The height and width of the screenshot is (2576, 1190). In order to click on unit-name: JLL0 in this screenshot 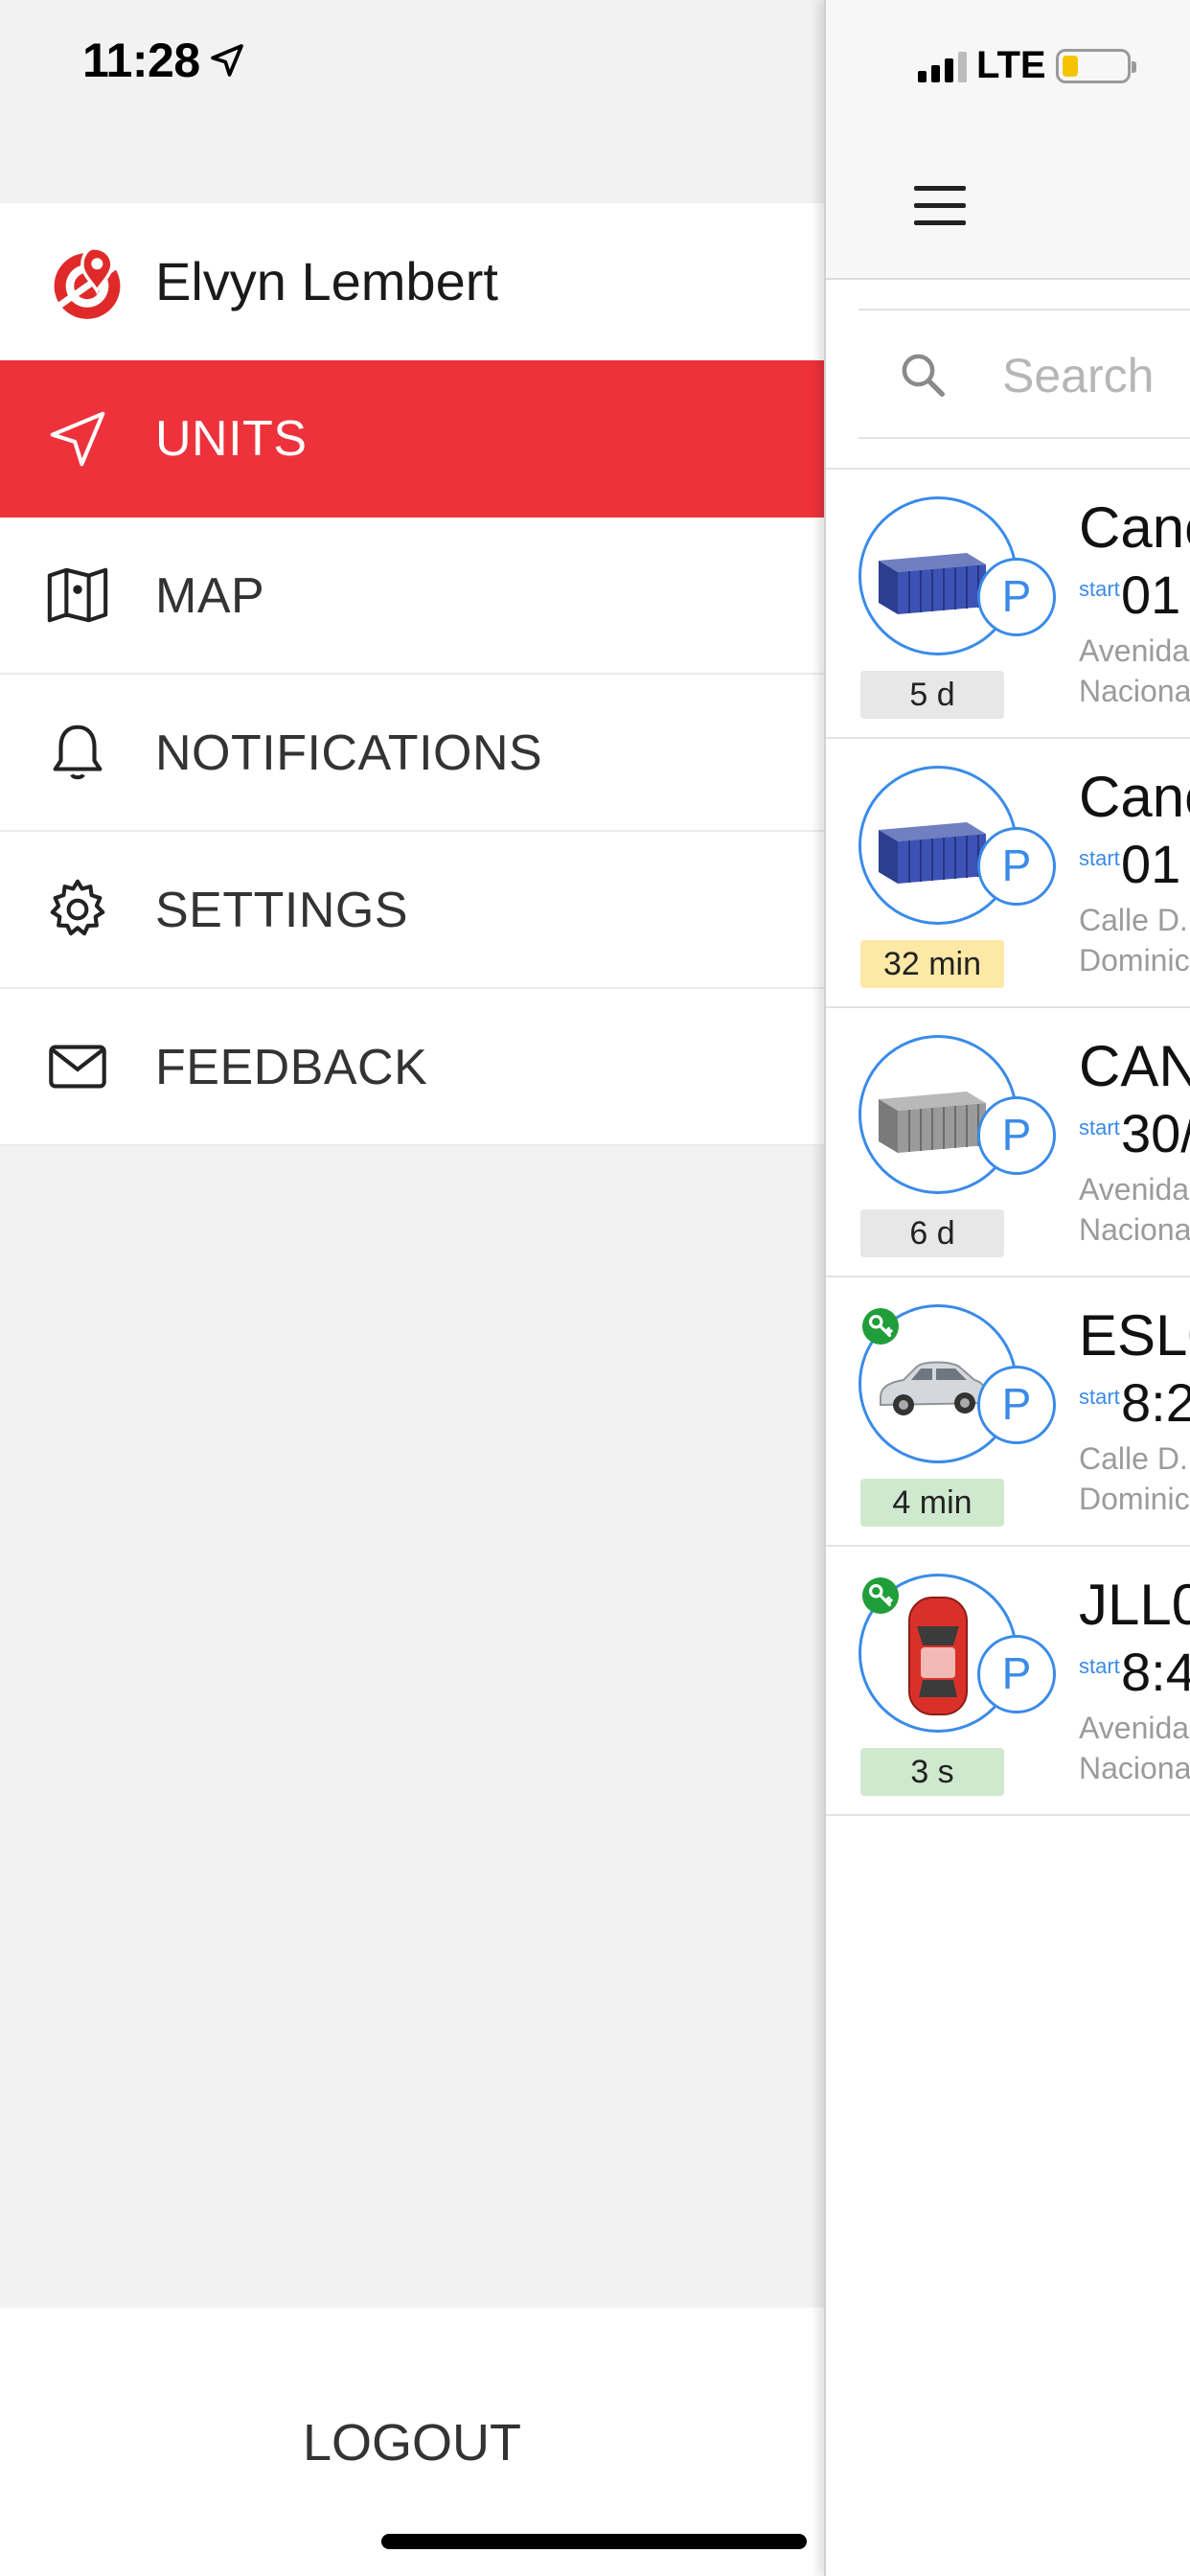, I will do `click(1134, 1605)`.